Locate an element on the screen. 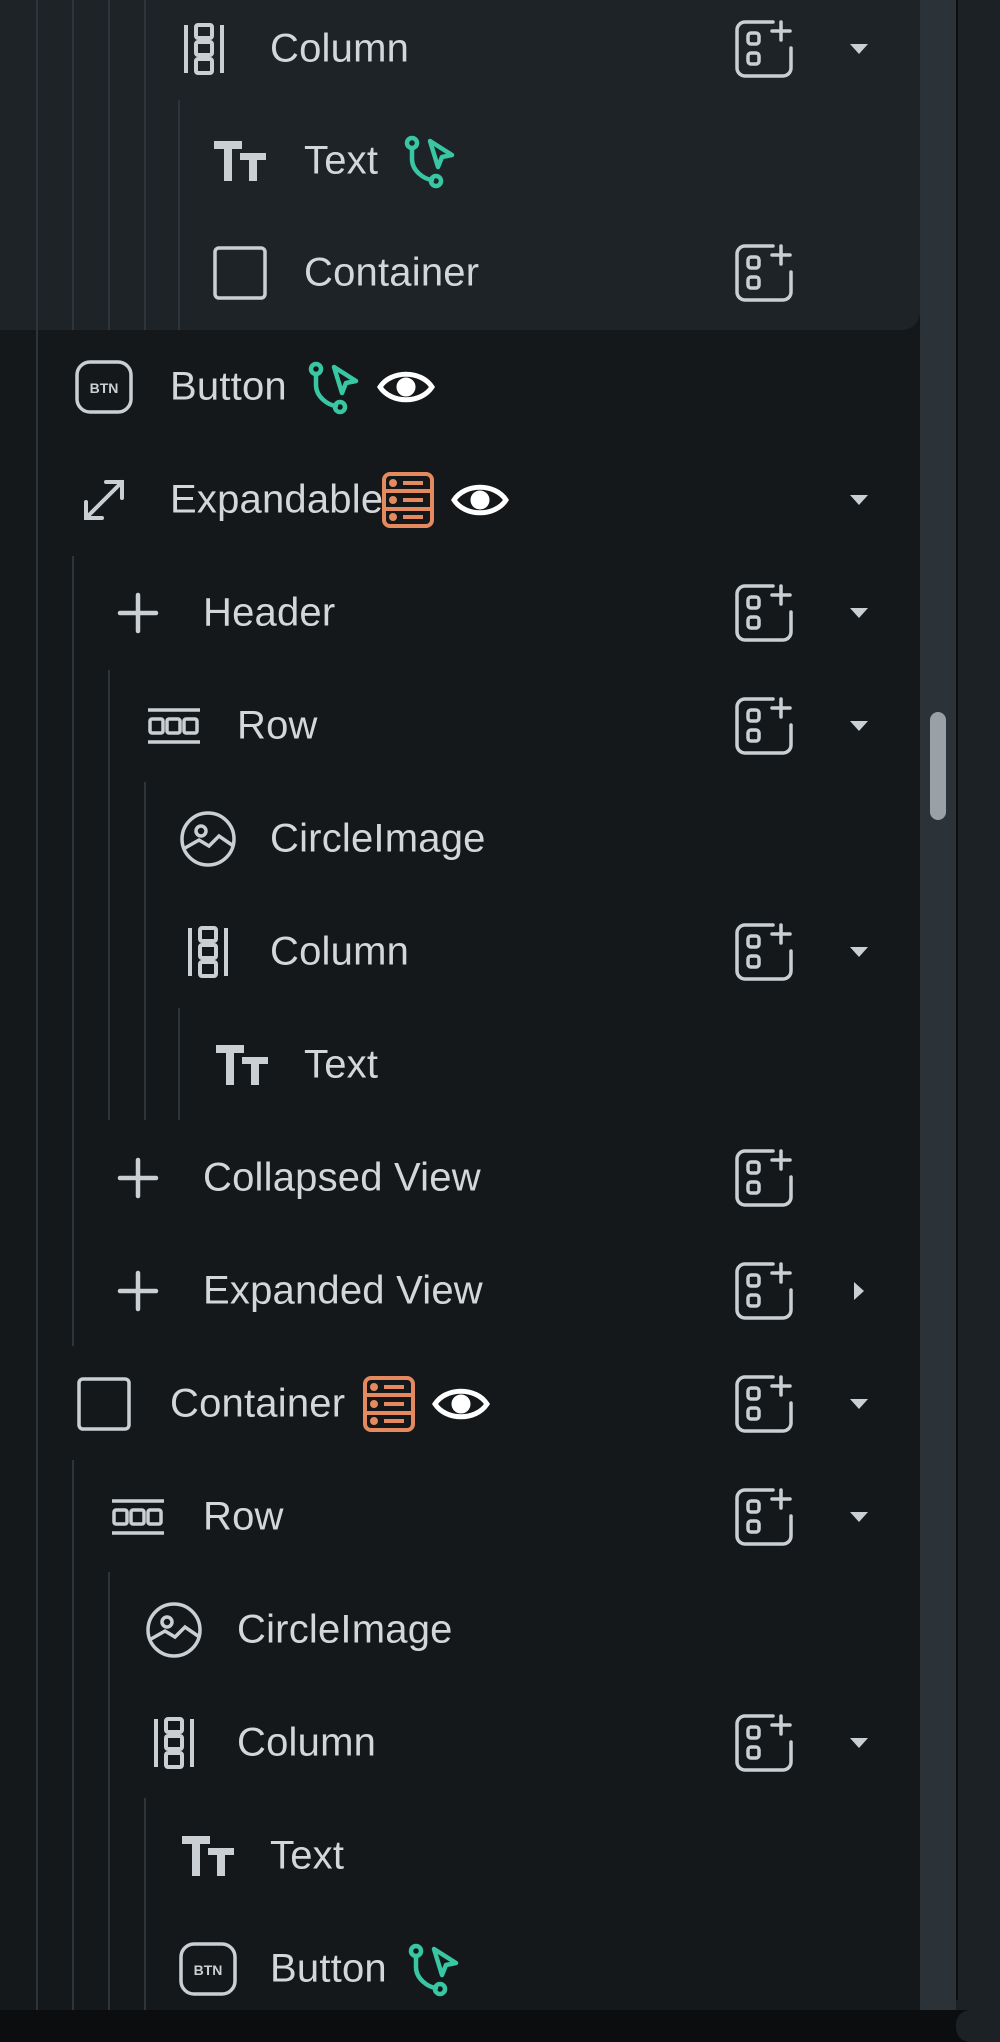 Image resolution: width=1000 pixels, height=2042 pixels. chevron-right-icon is located at coordinates (859, 1291).